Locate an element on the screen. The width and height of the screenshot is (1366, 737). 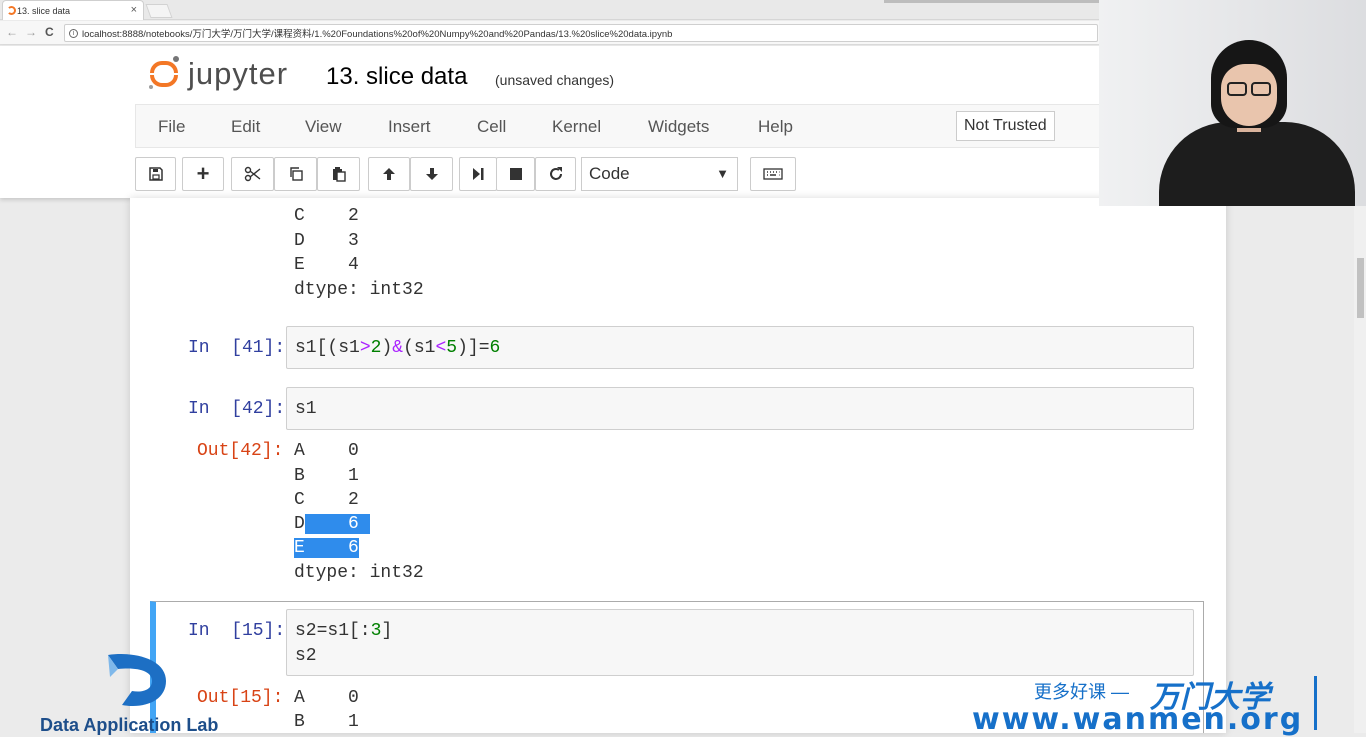
notebook-title: 13. slice data is located at coordinates (396, 77).